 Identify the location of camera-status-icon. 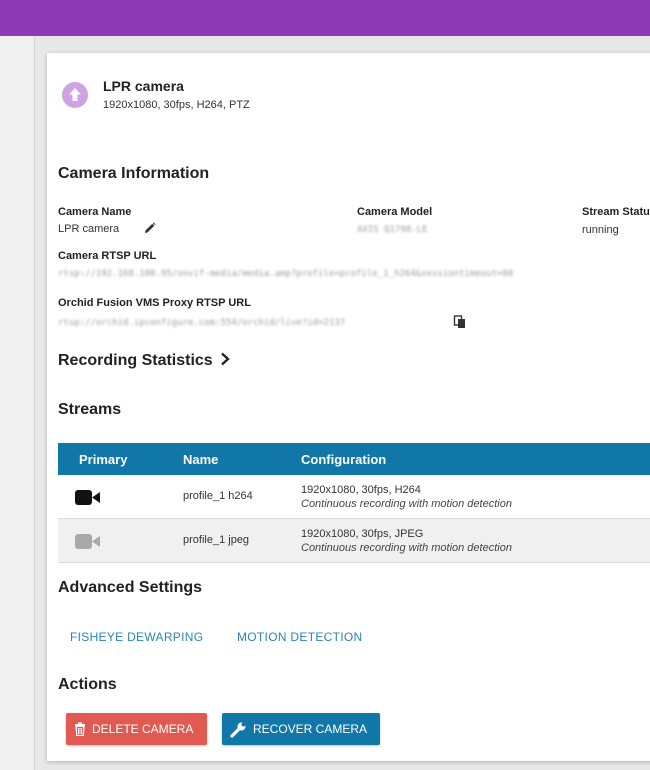
(75, 95).